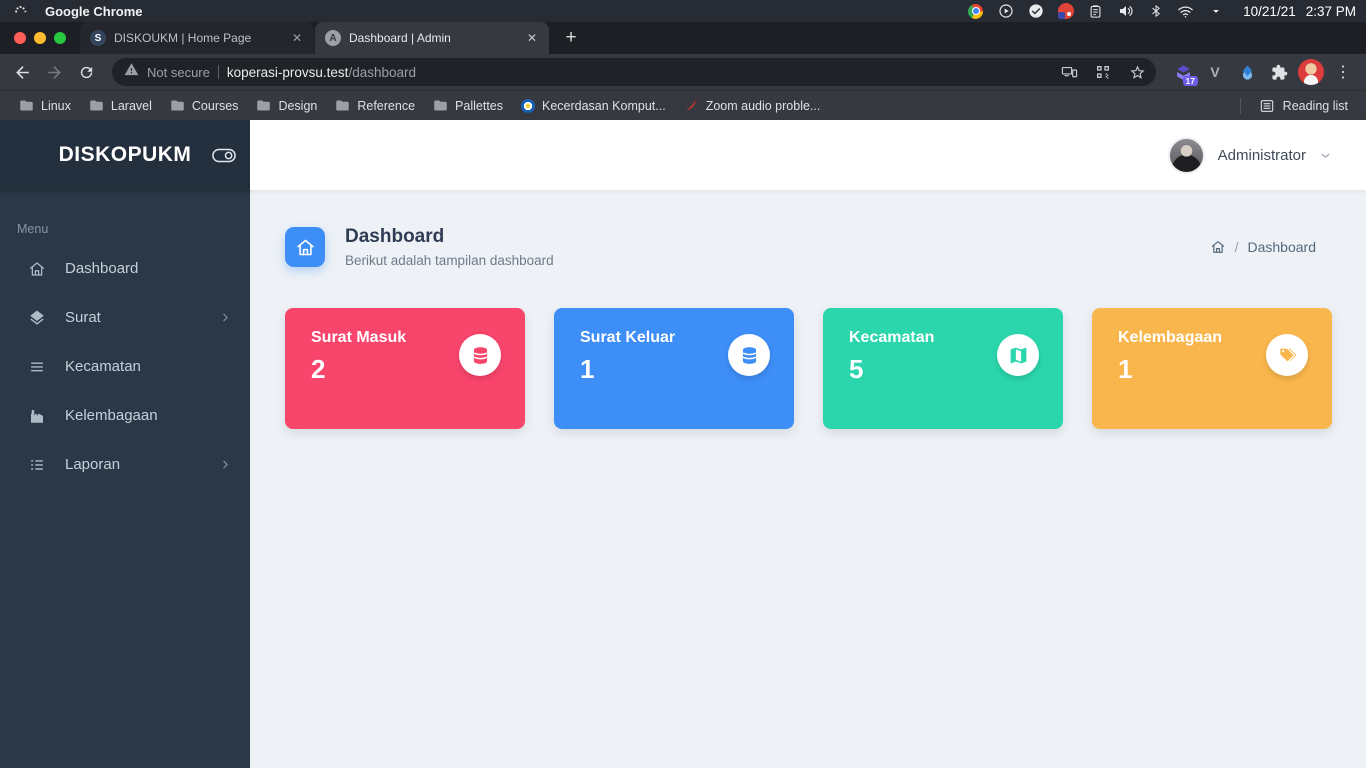 The width and height of the screenshot is (1366, 768). Describe the element at coordinates (178, 72) in the screenshot. I see `security-label: Not secure` at that location.